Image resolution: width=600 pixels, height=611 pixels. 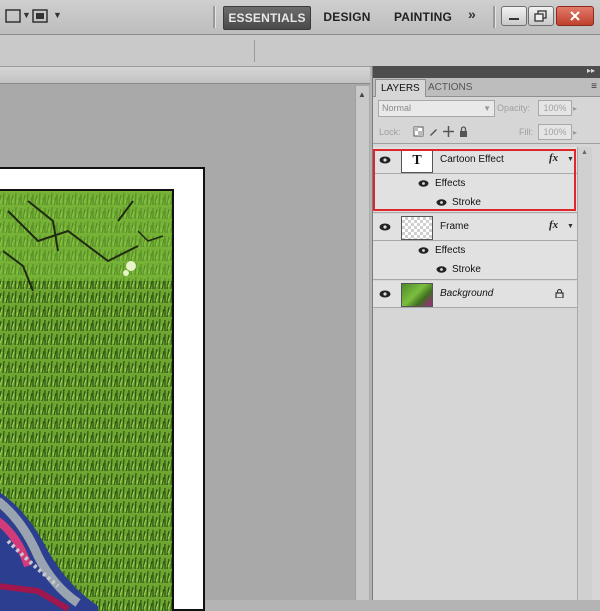 I want to click on lock-transparent-icon, so click(x=418, y=131).